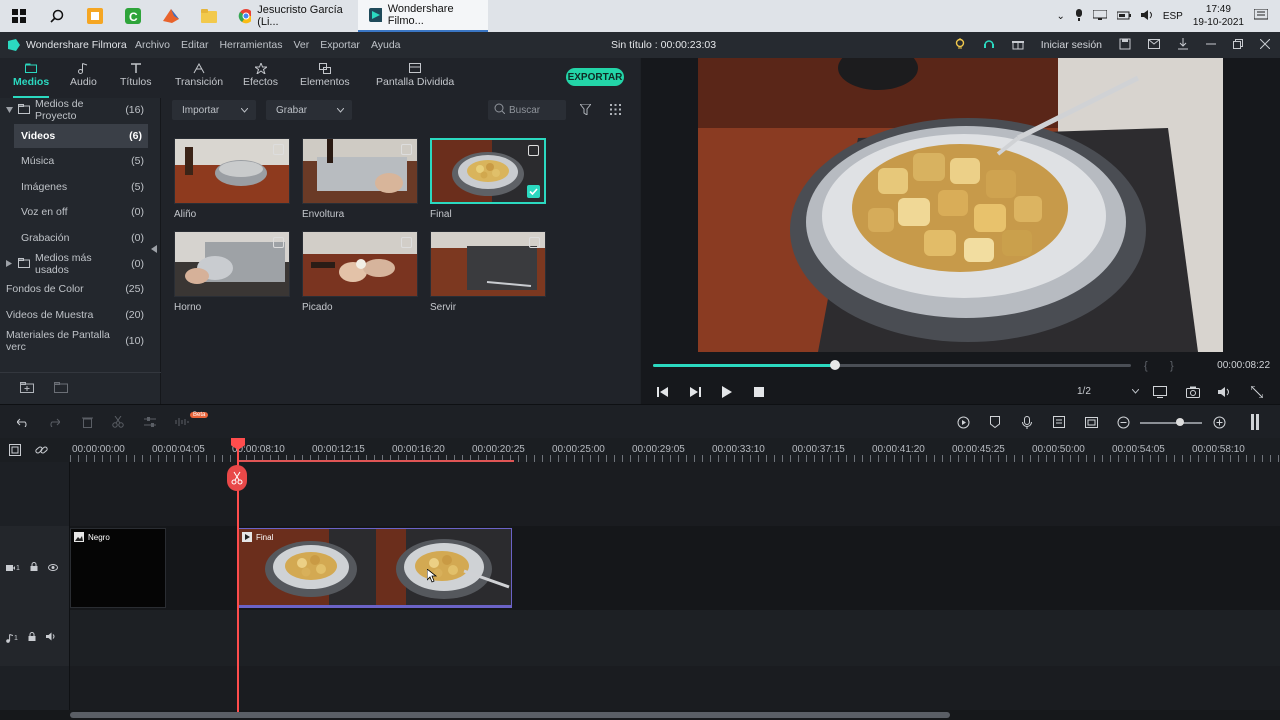  Describe the element at coordinates (960, 45) in the screenshot. I see `lightbulb-icon` at that location.